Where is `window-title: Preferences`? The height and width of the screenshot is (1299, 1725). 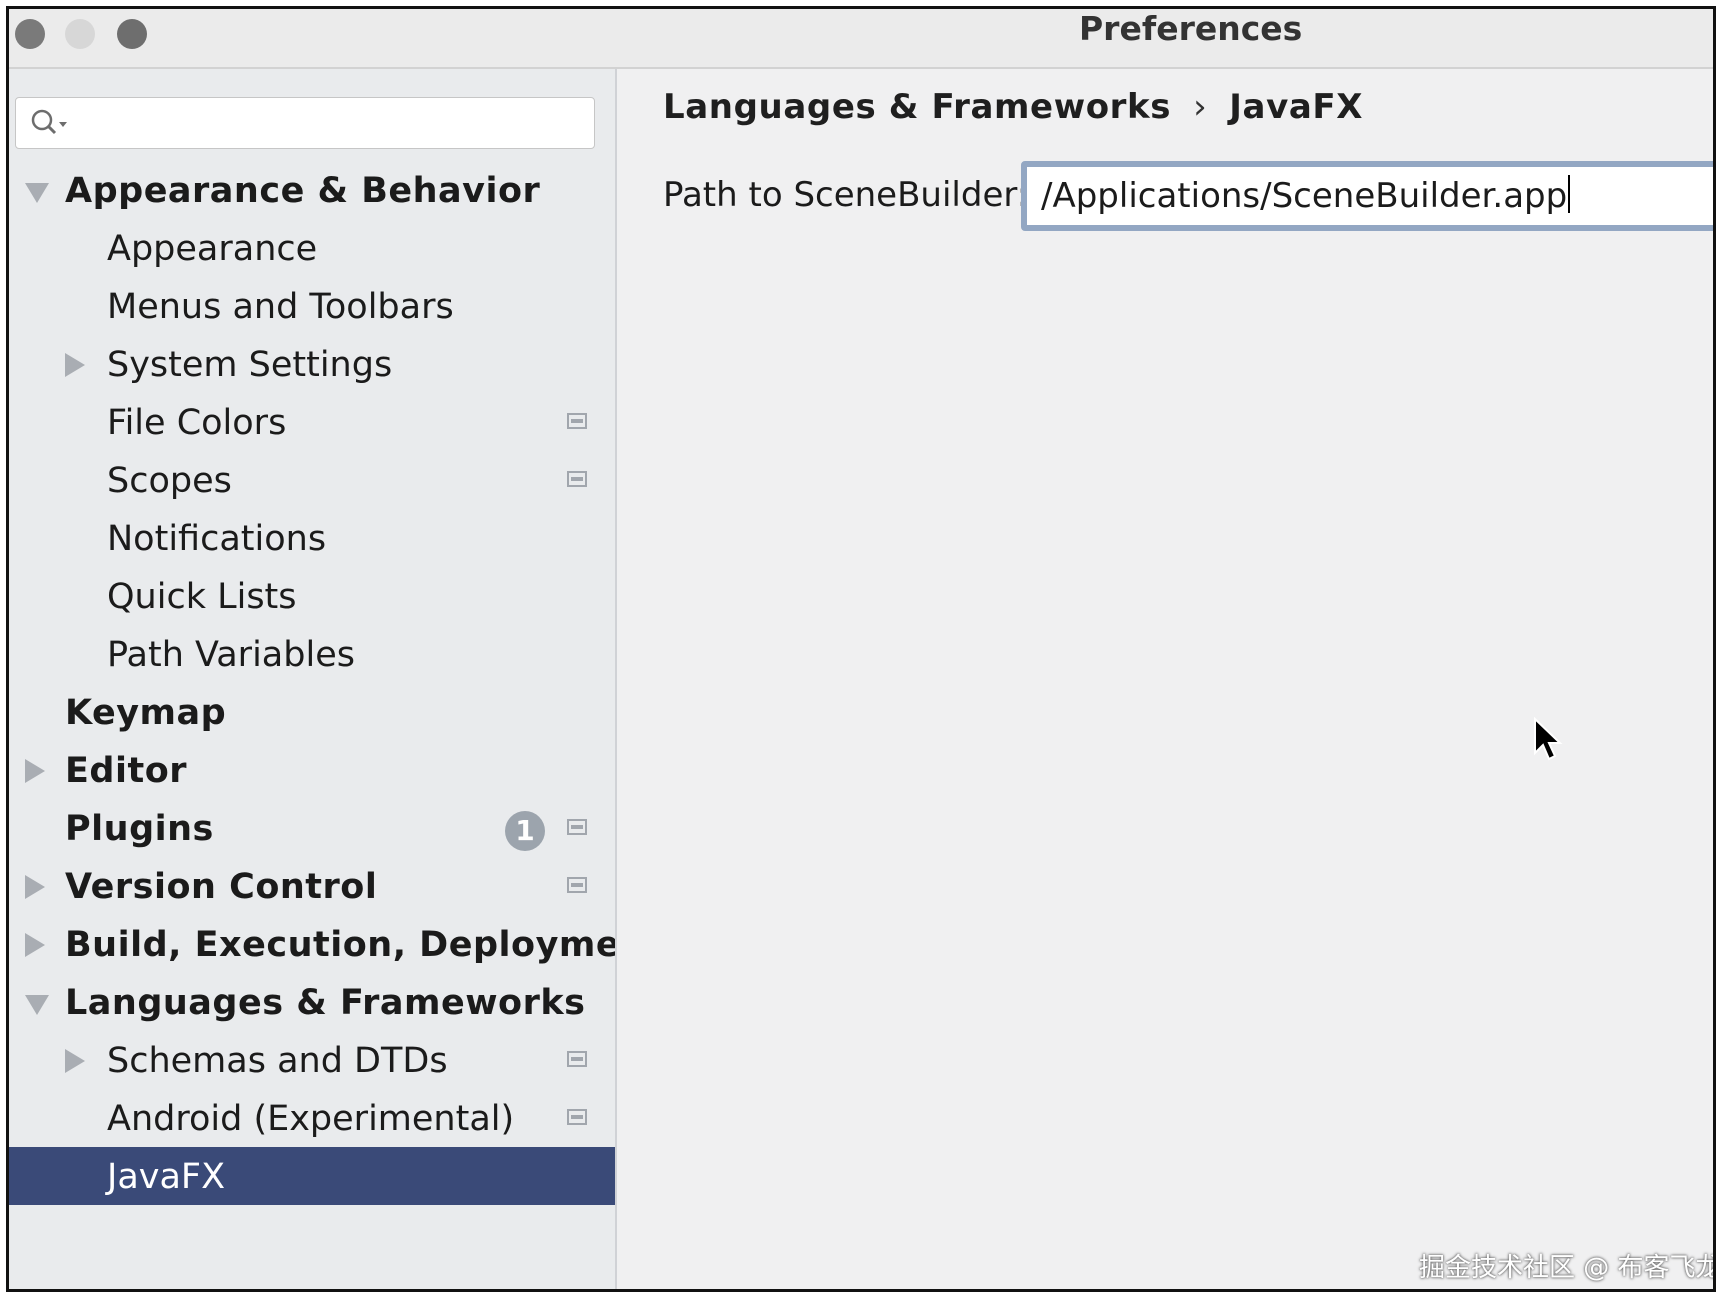
window-title: Preferences is located at coordinates (1191, 28).